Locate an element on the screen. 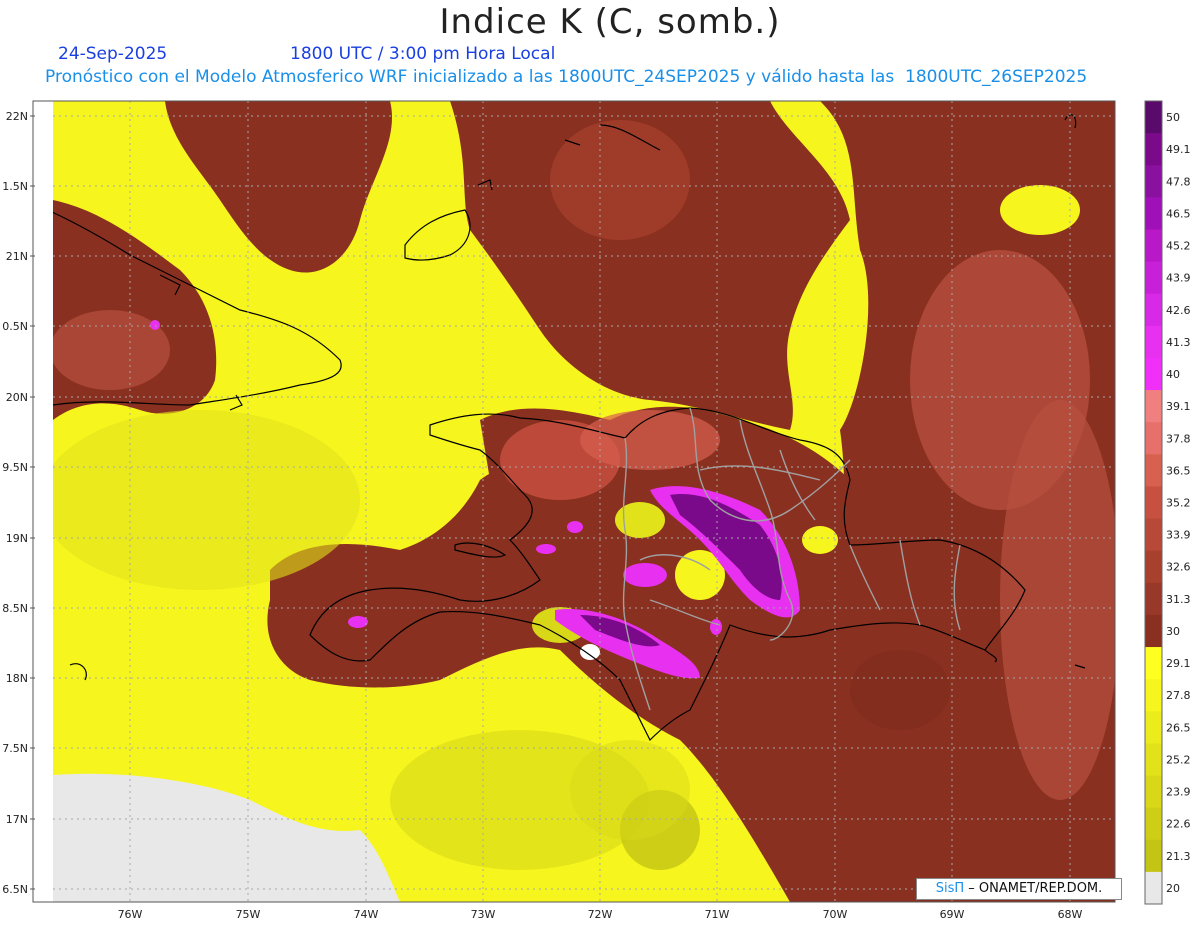  lat-label: 8.5N is located at coordinates (15, 608).